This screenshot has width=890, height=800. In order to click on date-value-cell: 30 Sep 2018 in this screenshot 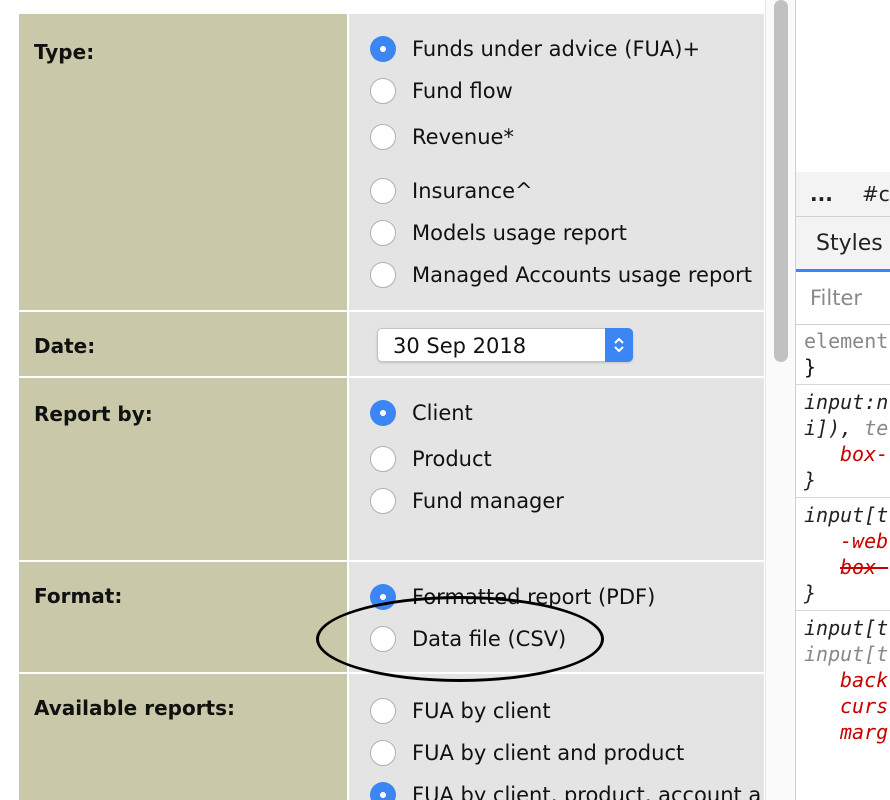, I will do `click(556, 345)`.